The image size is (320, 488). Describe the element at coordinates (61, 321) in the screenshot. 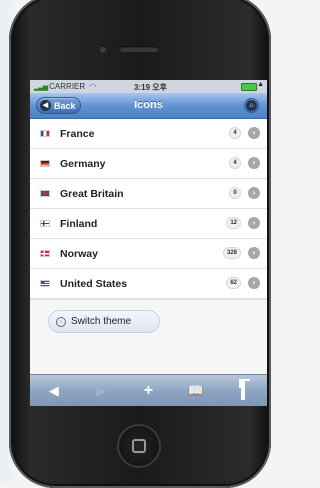

I see `theme-circle-icon: ◦` at that location.